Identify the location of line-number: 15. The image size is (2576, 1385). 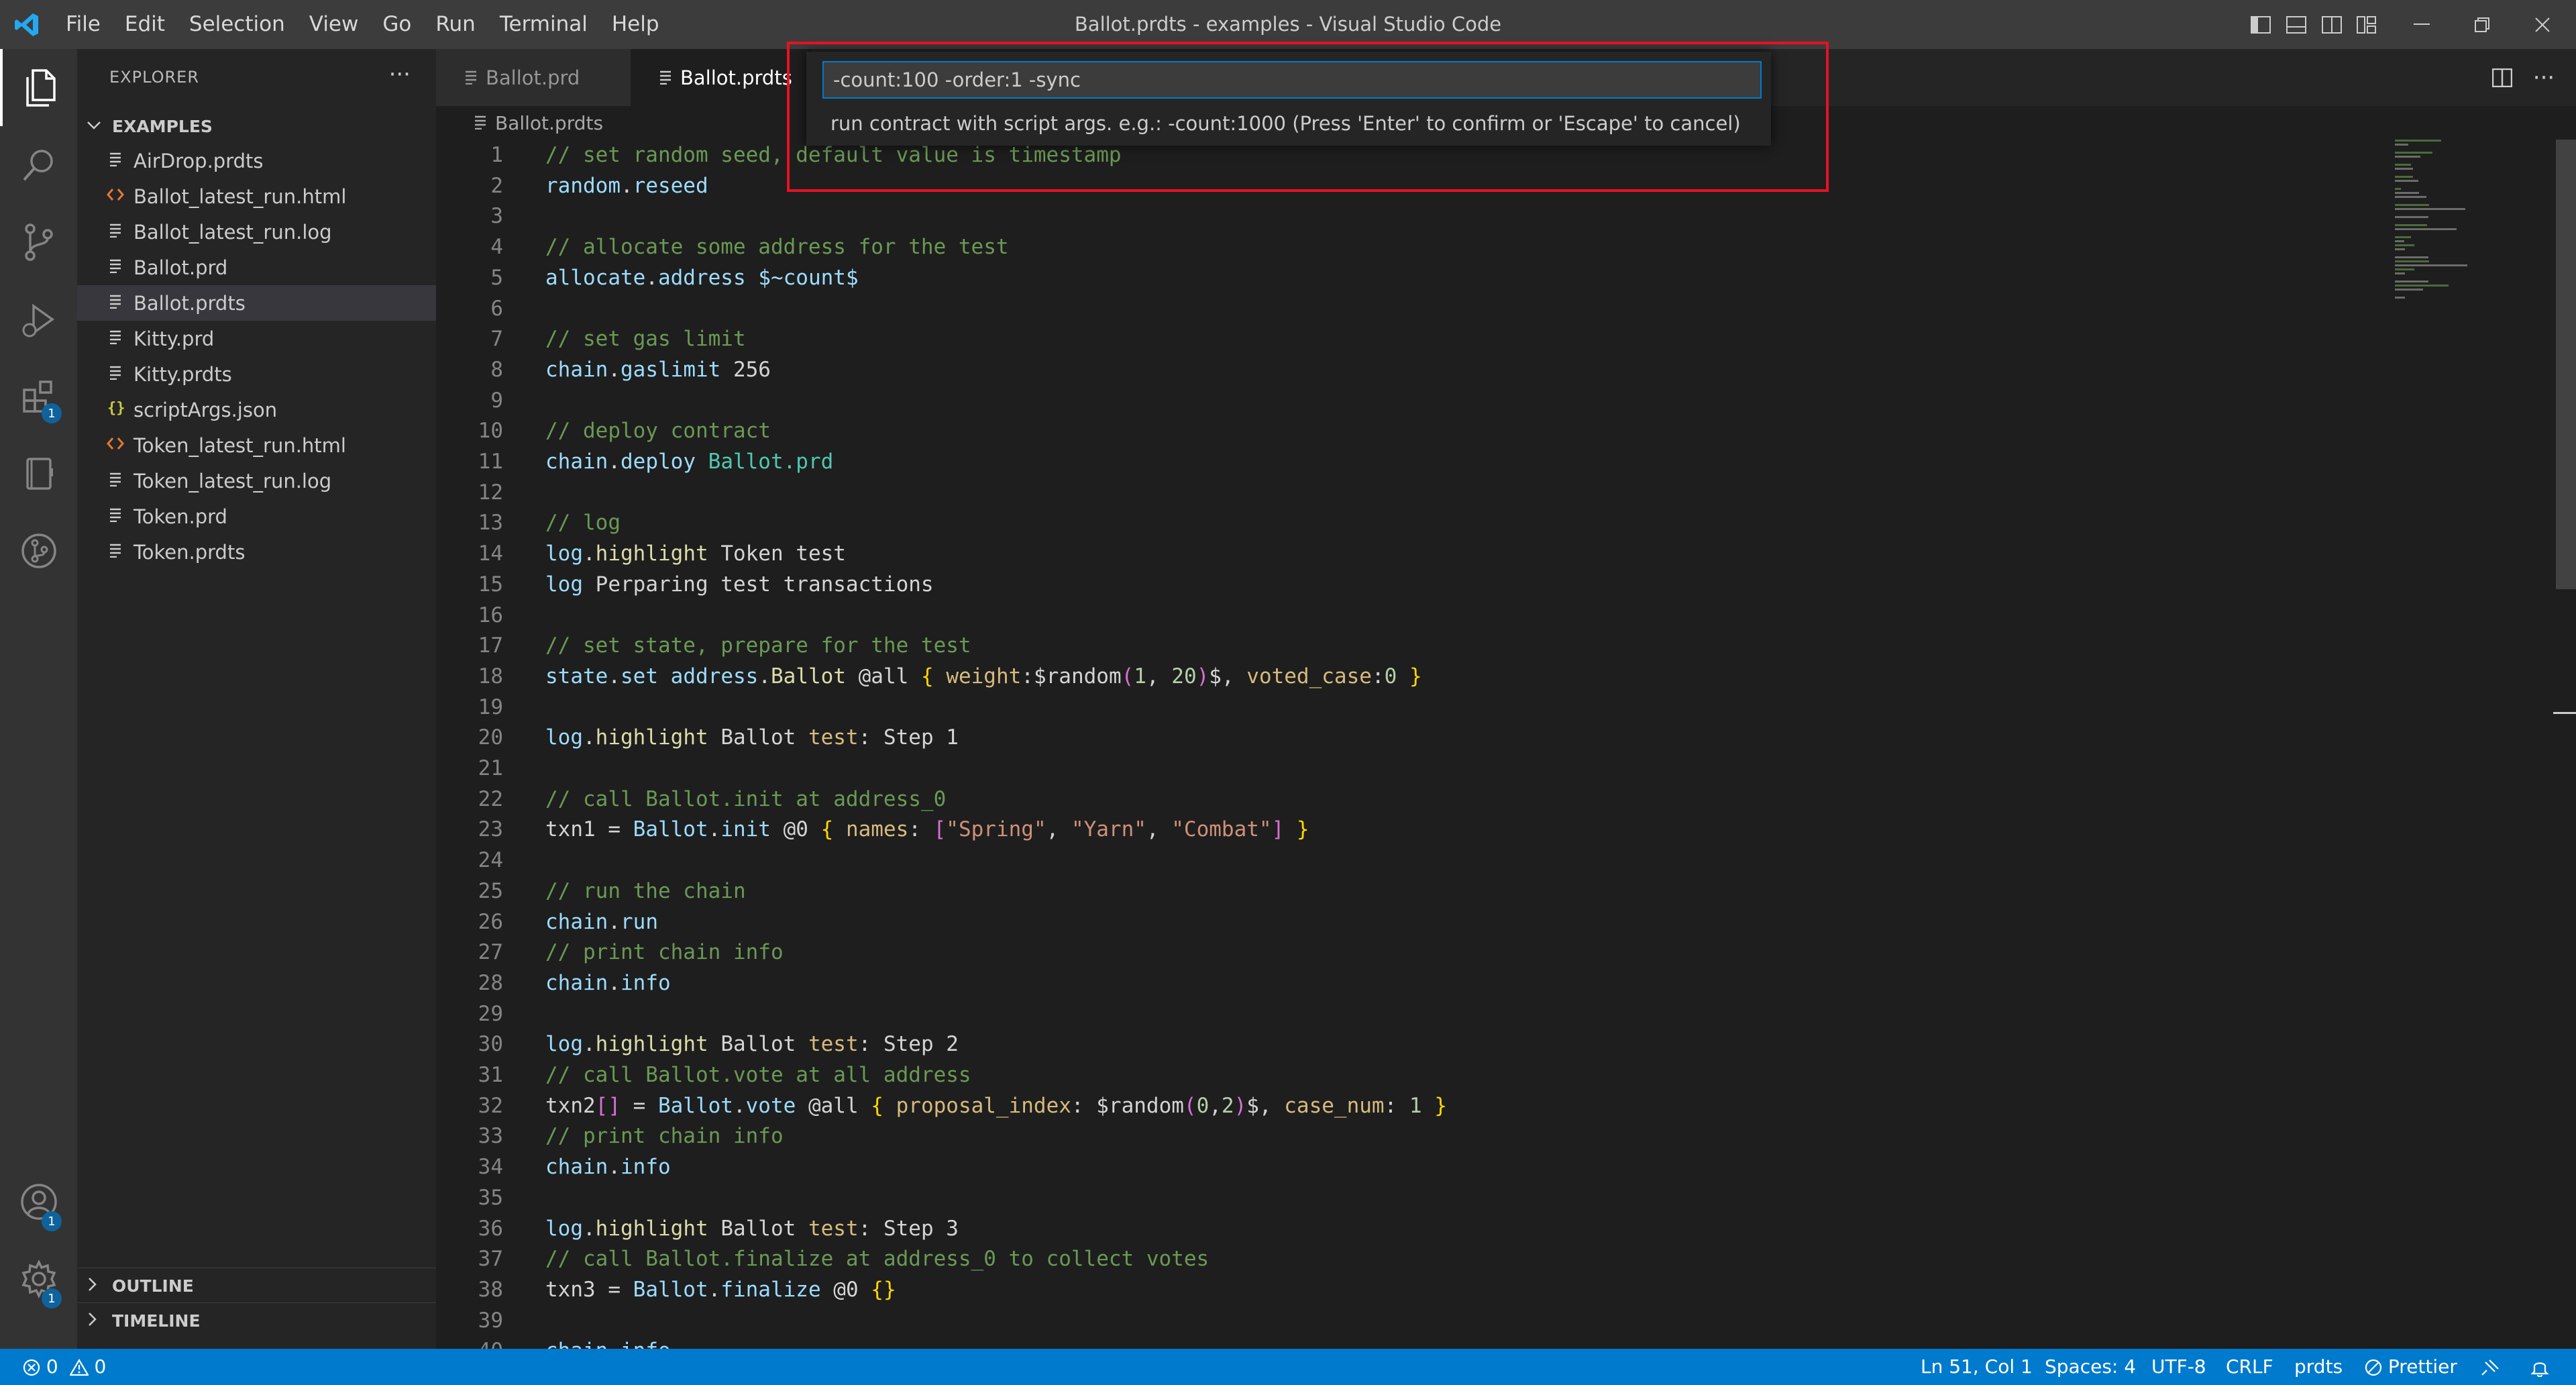
(490, 584).